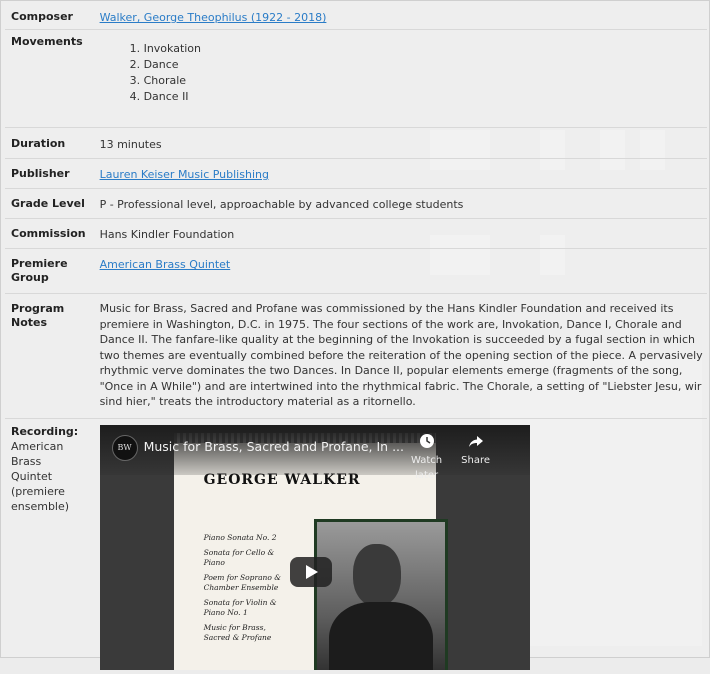 This screenshot has width=710, height=674. I want to click on duration-label: Duration, so click(48, 143).